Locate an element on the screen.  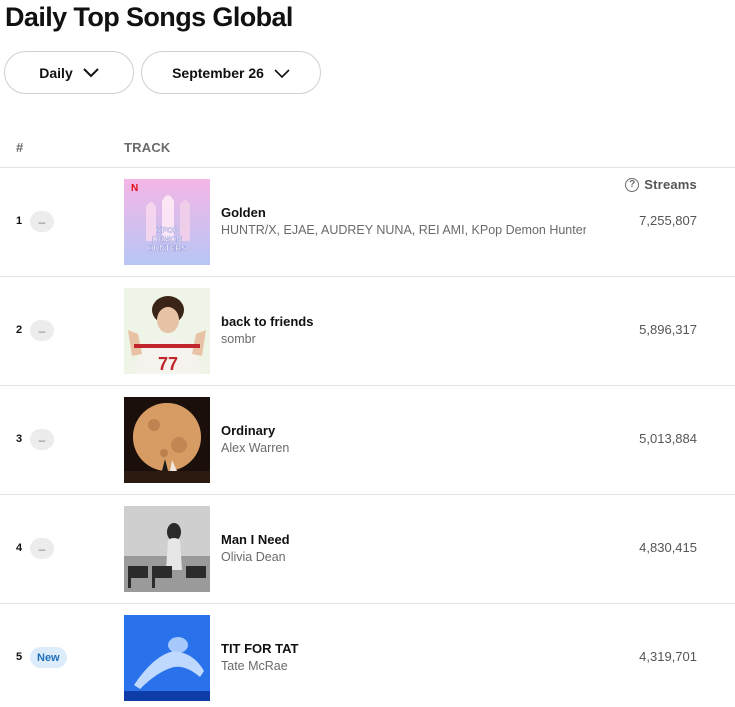
song-title: Ordinary is located at coordinates (248, 430).